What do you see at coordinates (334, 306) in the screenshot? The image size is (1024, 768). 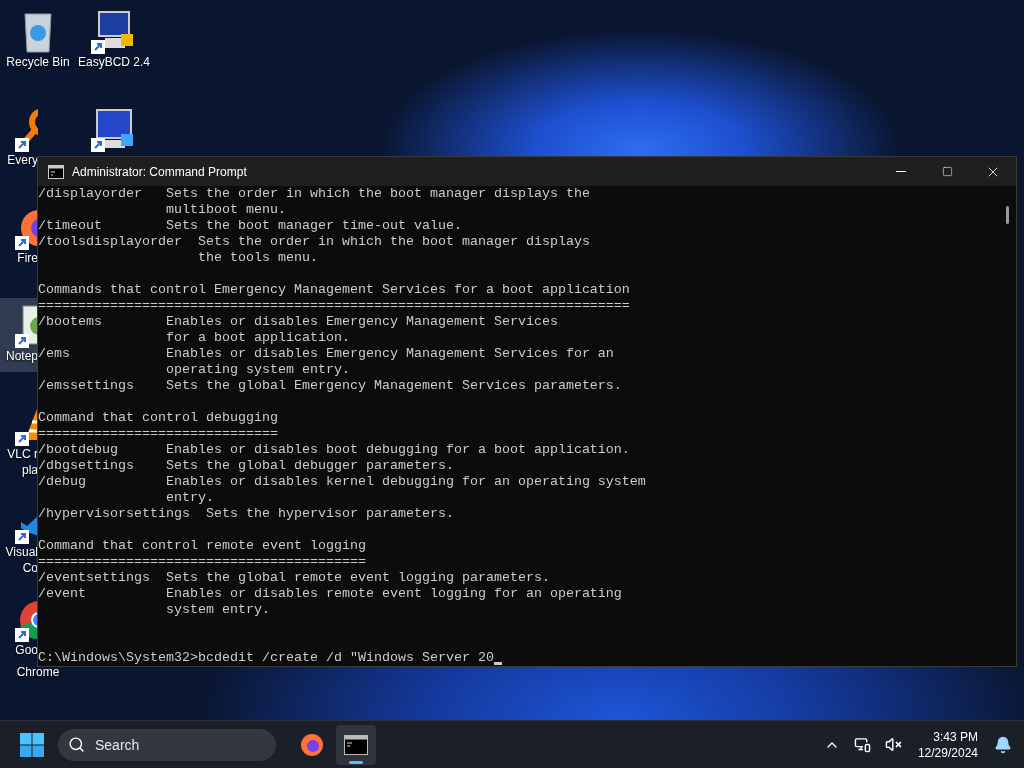 I see `console-line: ==========================================================================` at bounding box center [334, 306].